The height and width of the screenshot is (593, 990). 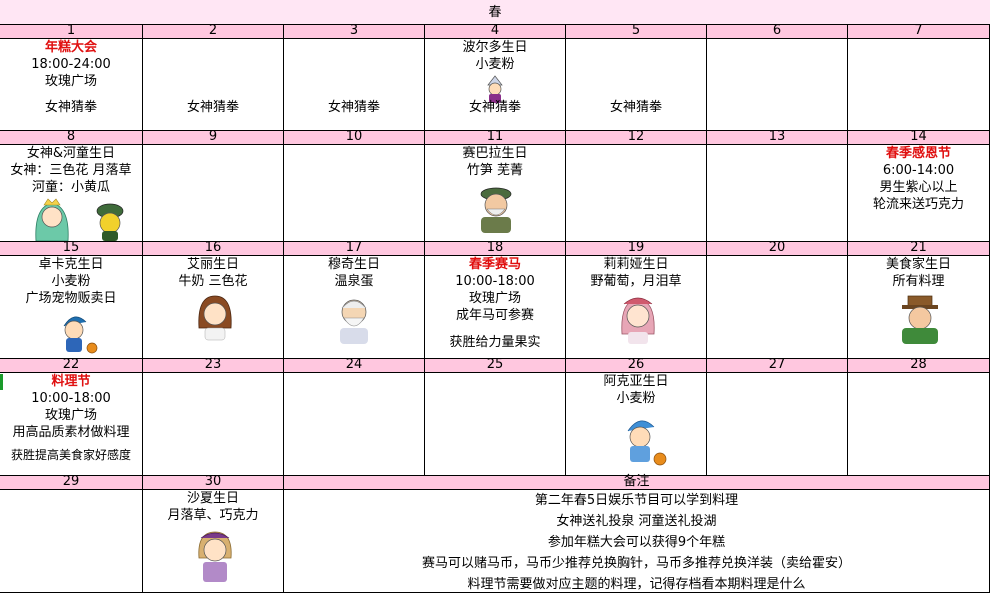 What do you see at coordinates (918, 170) in the screenshot?
I see `event-time: 6:00-14:00` at bounding box center [918, 170].